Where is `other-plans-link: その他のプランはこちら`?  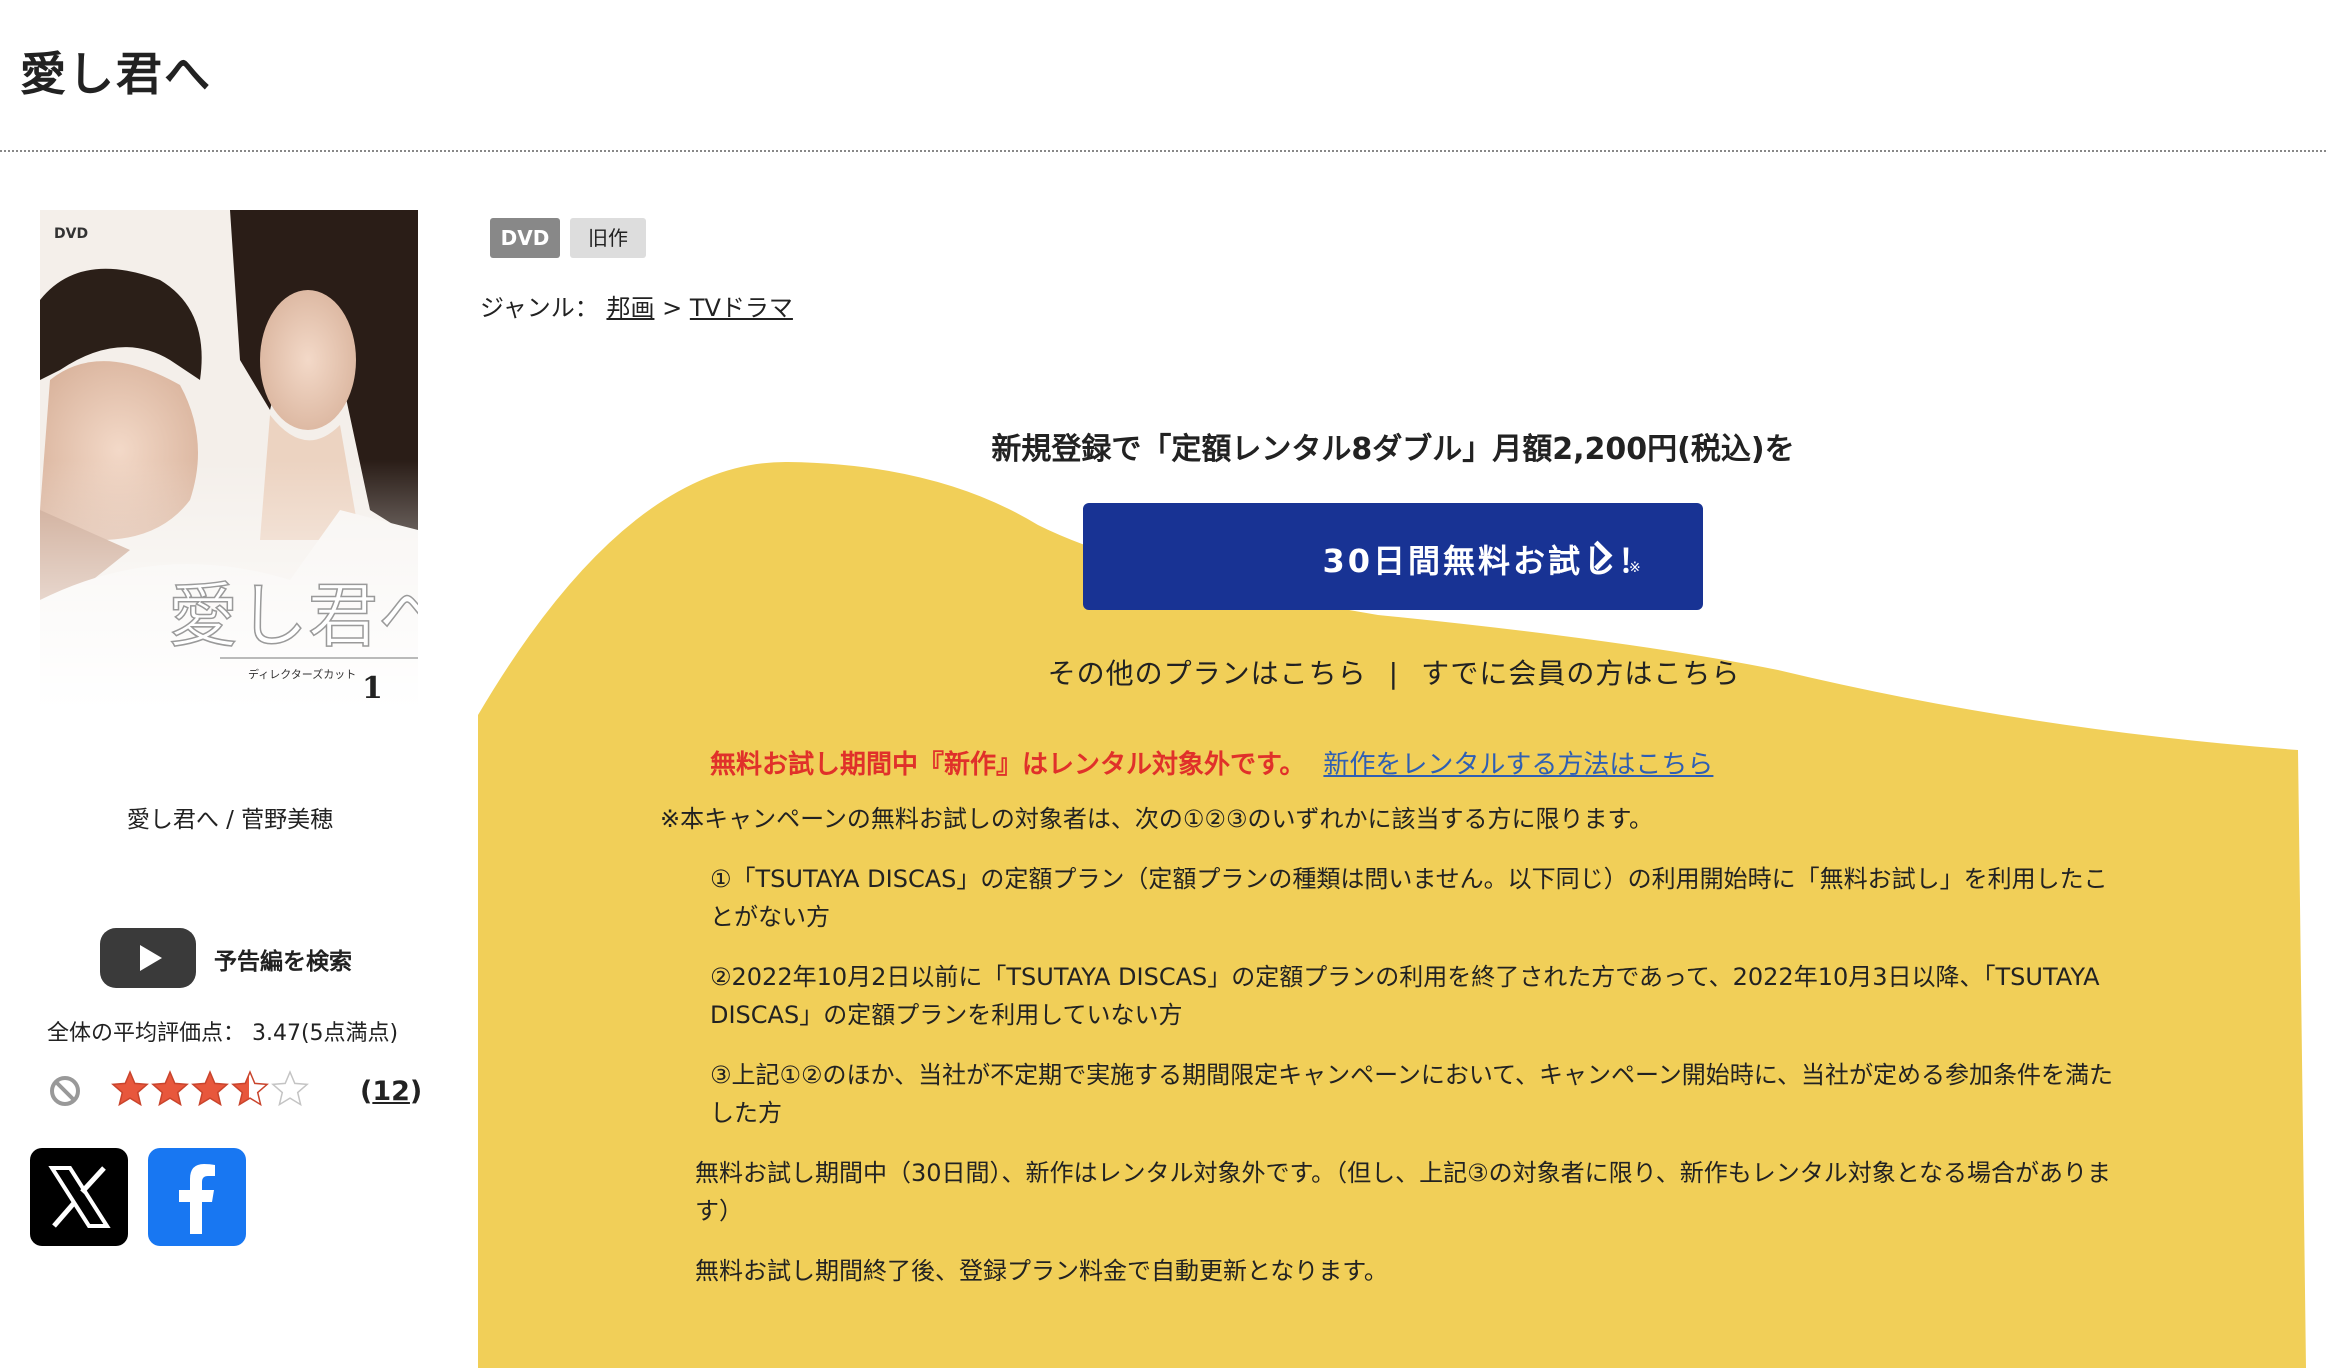 other-plans-link: その他のプランはこちら is located at coordinates (1207, 673).